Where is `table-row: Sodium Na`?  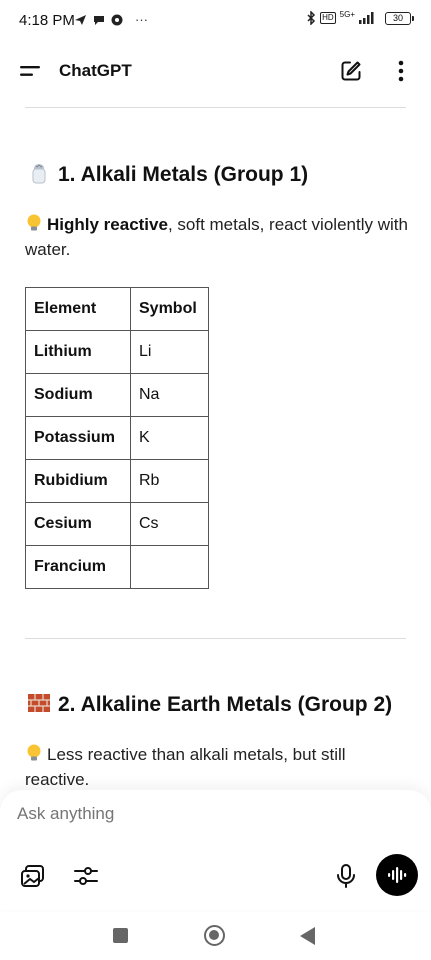 table-row: Sodium Na is located at coordinates (117, 395).